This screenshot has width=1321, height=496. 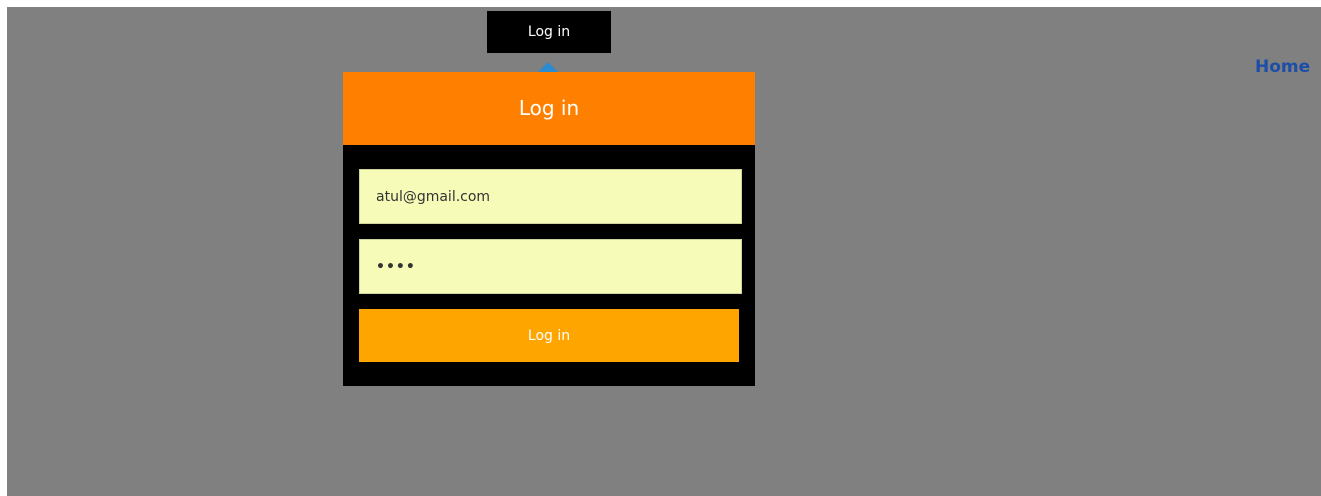 What do you see at coordinates (550, 196) in the screenshot?
I see `email-field` at bounding box center [550, 196].